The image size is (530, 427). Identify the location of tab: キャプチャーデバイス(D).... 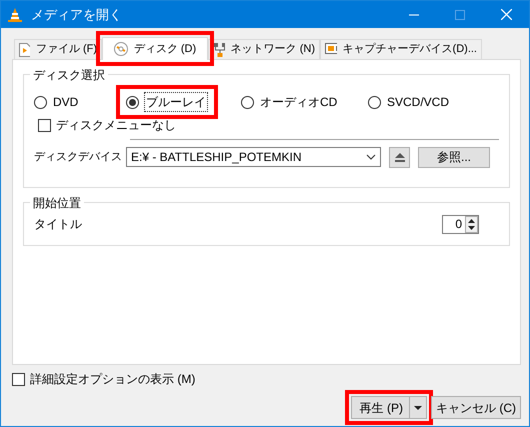
(401, 49).